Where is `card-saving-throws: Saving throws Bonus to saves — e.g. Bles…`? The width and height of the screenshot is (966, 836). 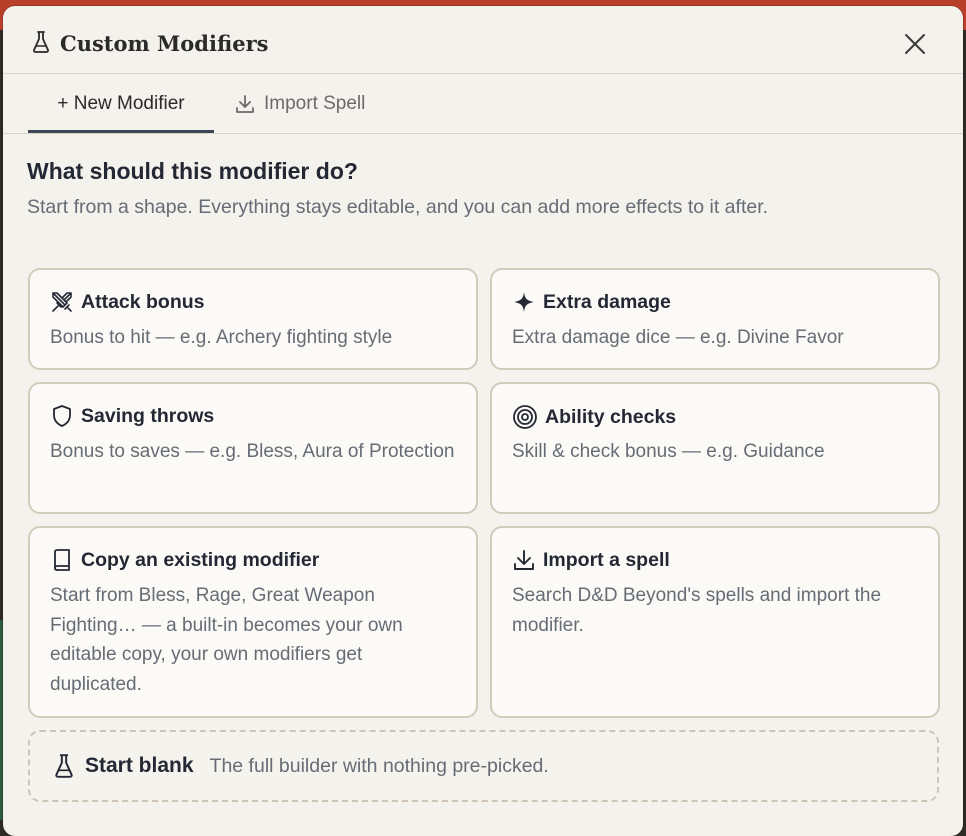
card-saving-throws: Saving throws Bonus to saves — e.g. Bles… is located at coordinates (253, 448).